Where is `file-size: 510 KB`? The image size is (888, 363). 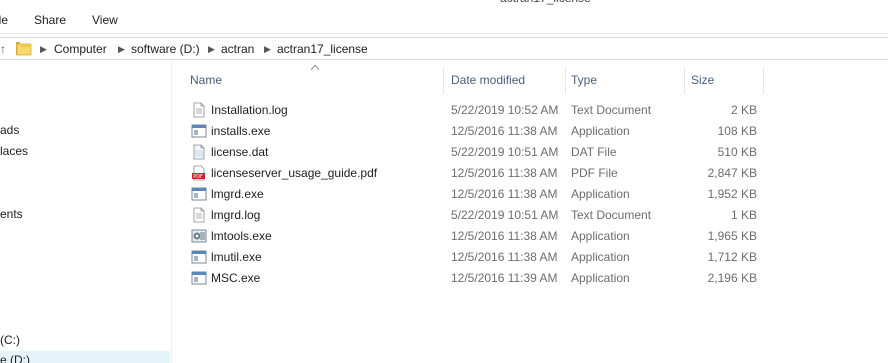
file-size: 510 KB is located at coordinates (737, 152).